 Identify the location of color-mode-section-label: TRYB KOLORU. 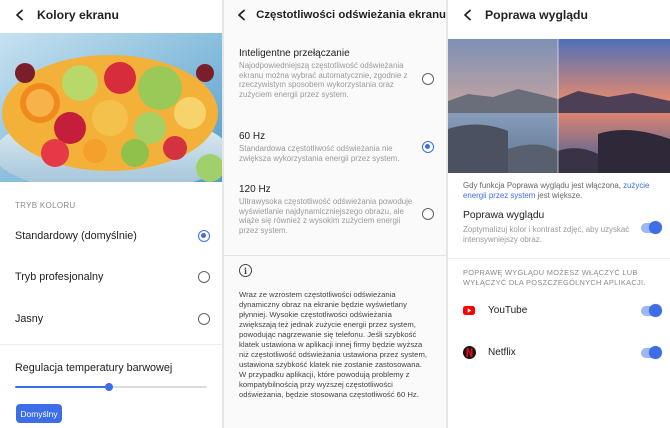
(45, 205).